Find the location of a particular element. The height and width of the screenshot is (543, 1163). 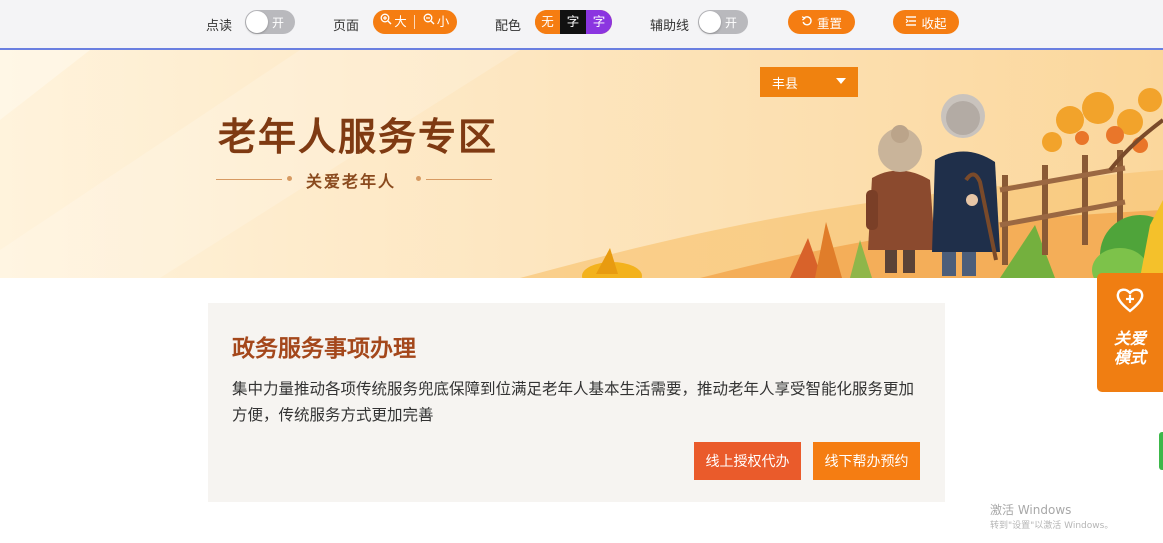

service-title: 政务服务事项办理 is located at coordinates (324, 349).